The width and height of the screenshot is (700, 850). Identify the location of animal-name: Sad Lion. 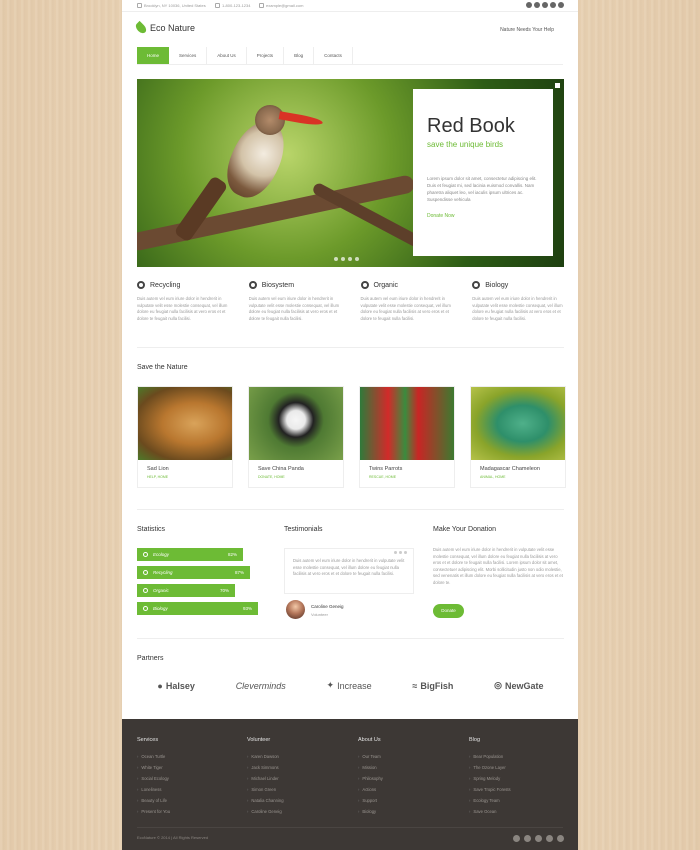
(189, 469).